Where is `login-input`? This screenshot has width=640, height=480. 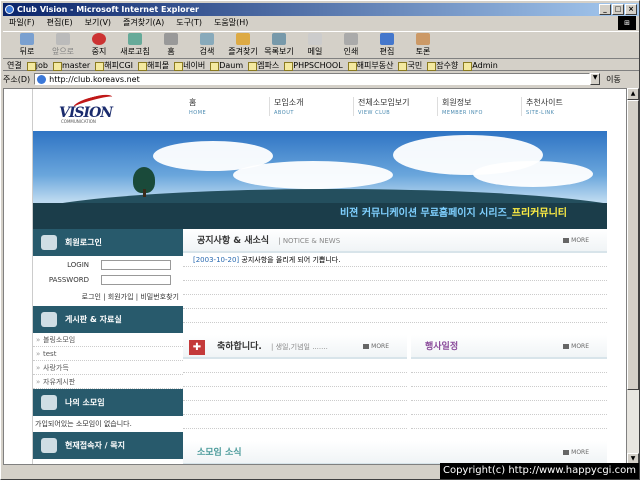
login-input is located at coordinates (136, 265).